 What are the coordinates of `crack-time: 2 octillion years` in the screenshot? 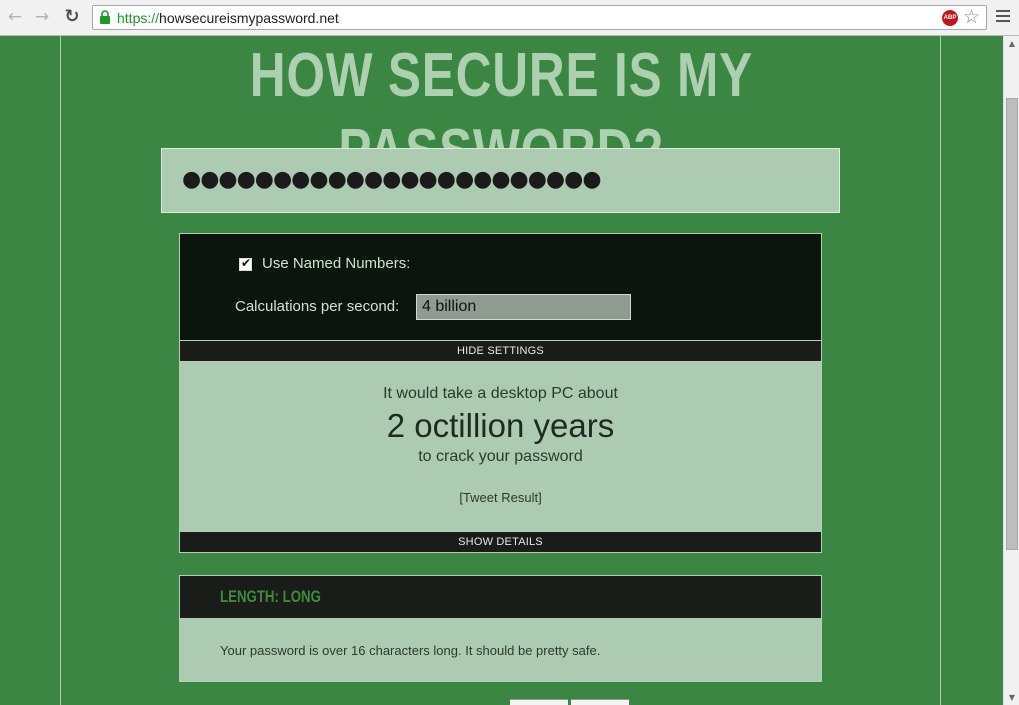 It's located at (500, 425).